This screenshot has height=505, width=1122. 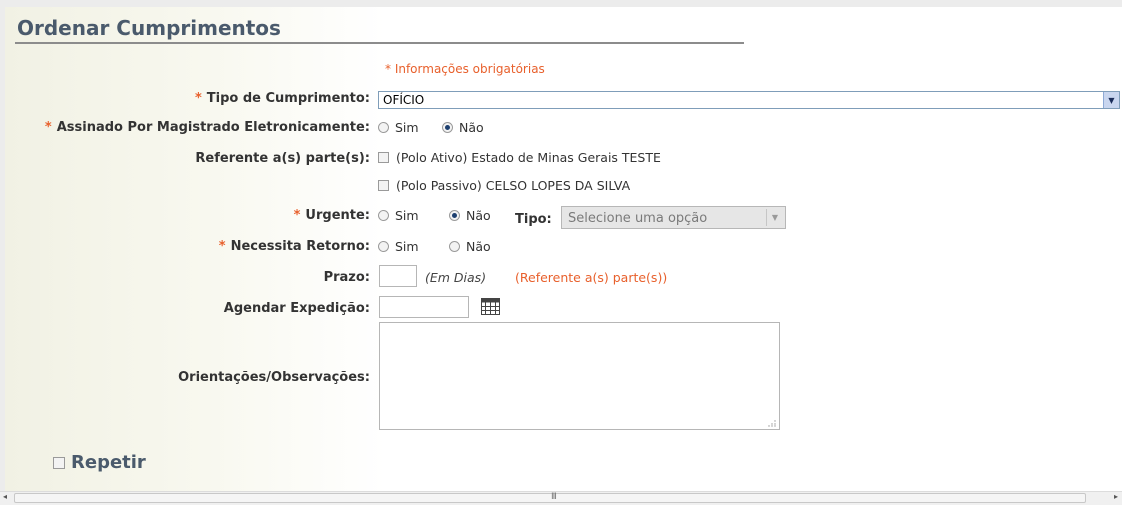 What do you see at coordinates (470, 215) in the screenshot?
I see `urgente-nao-radio: Não` at bounding box center [470, 215].